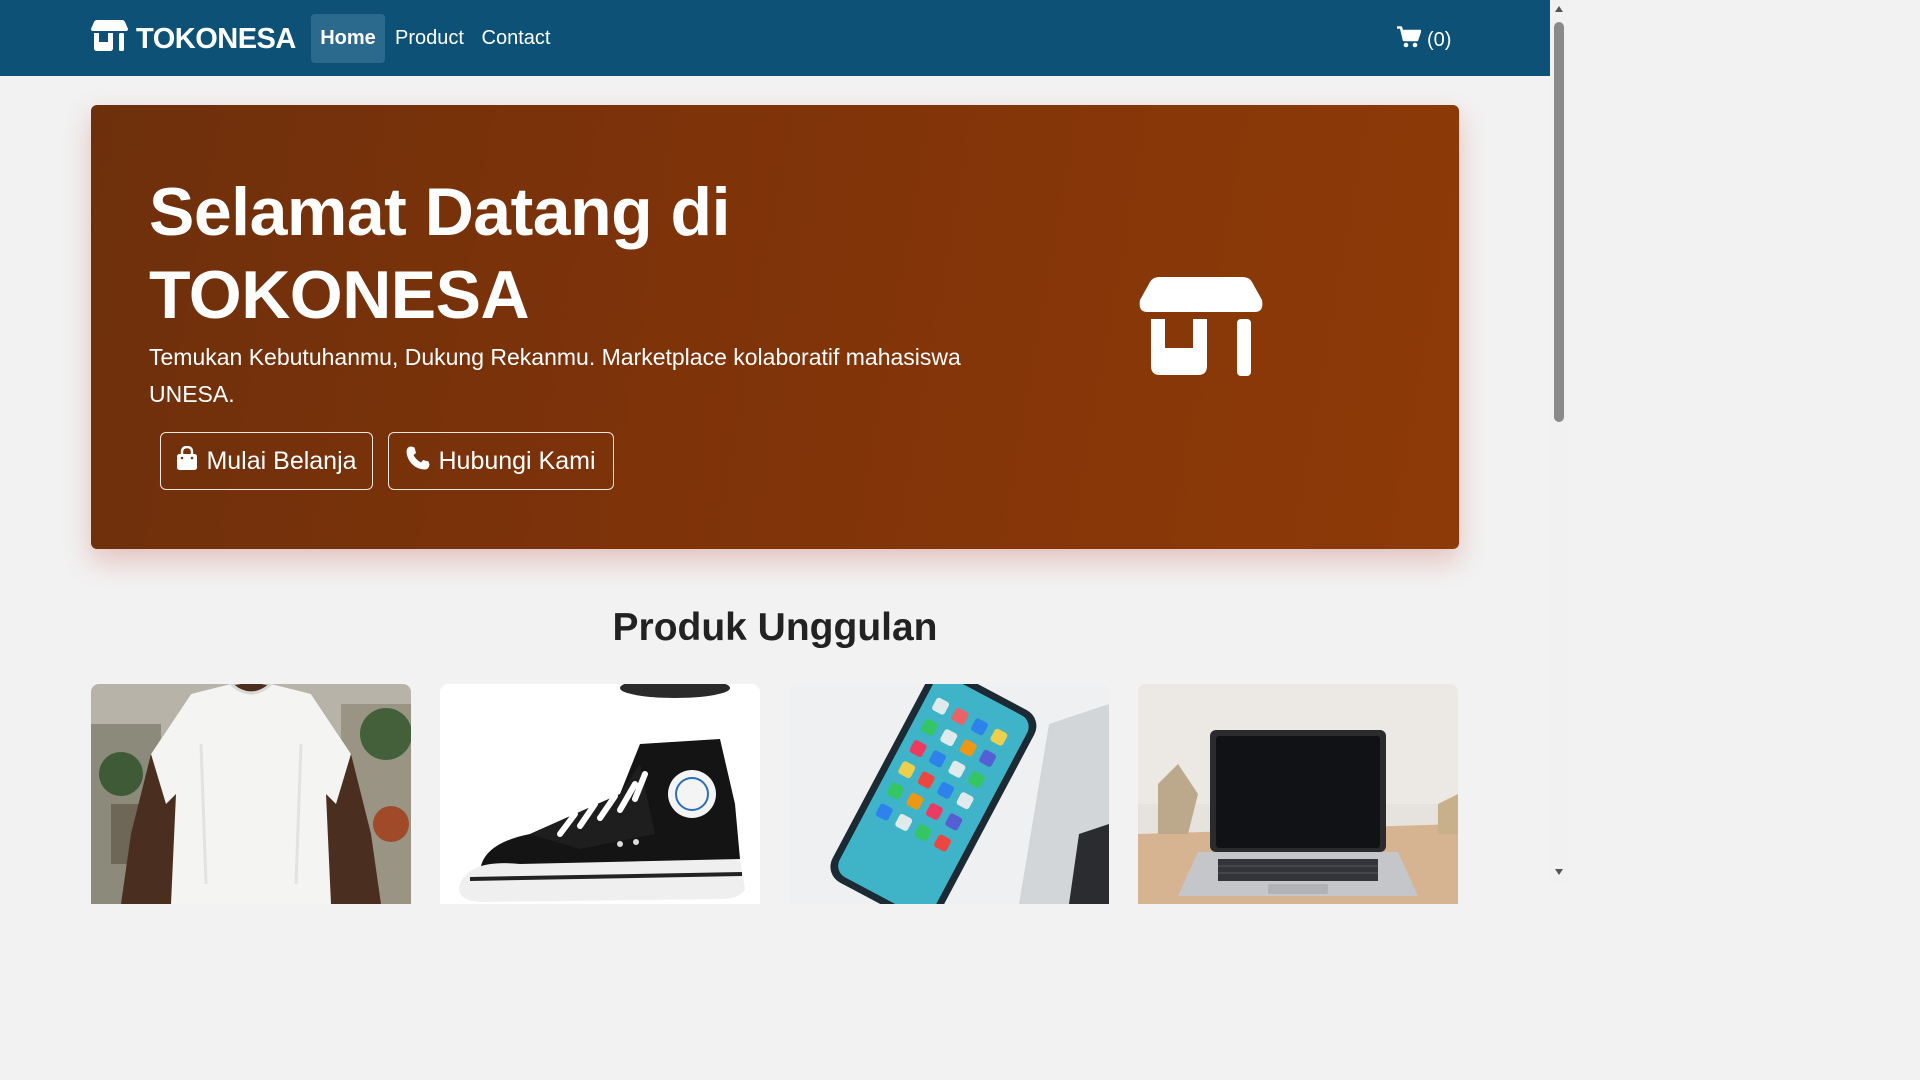 The width and height of the screenshot is (1920, 1080). What do you see at coordinates (1409, 40) in the screenshot?
I see `cart-icon` at bounding box center [1409, 40].